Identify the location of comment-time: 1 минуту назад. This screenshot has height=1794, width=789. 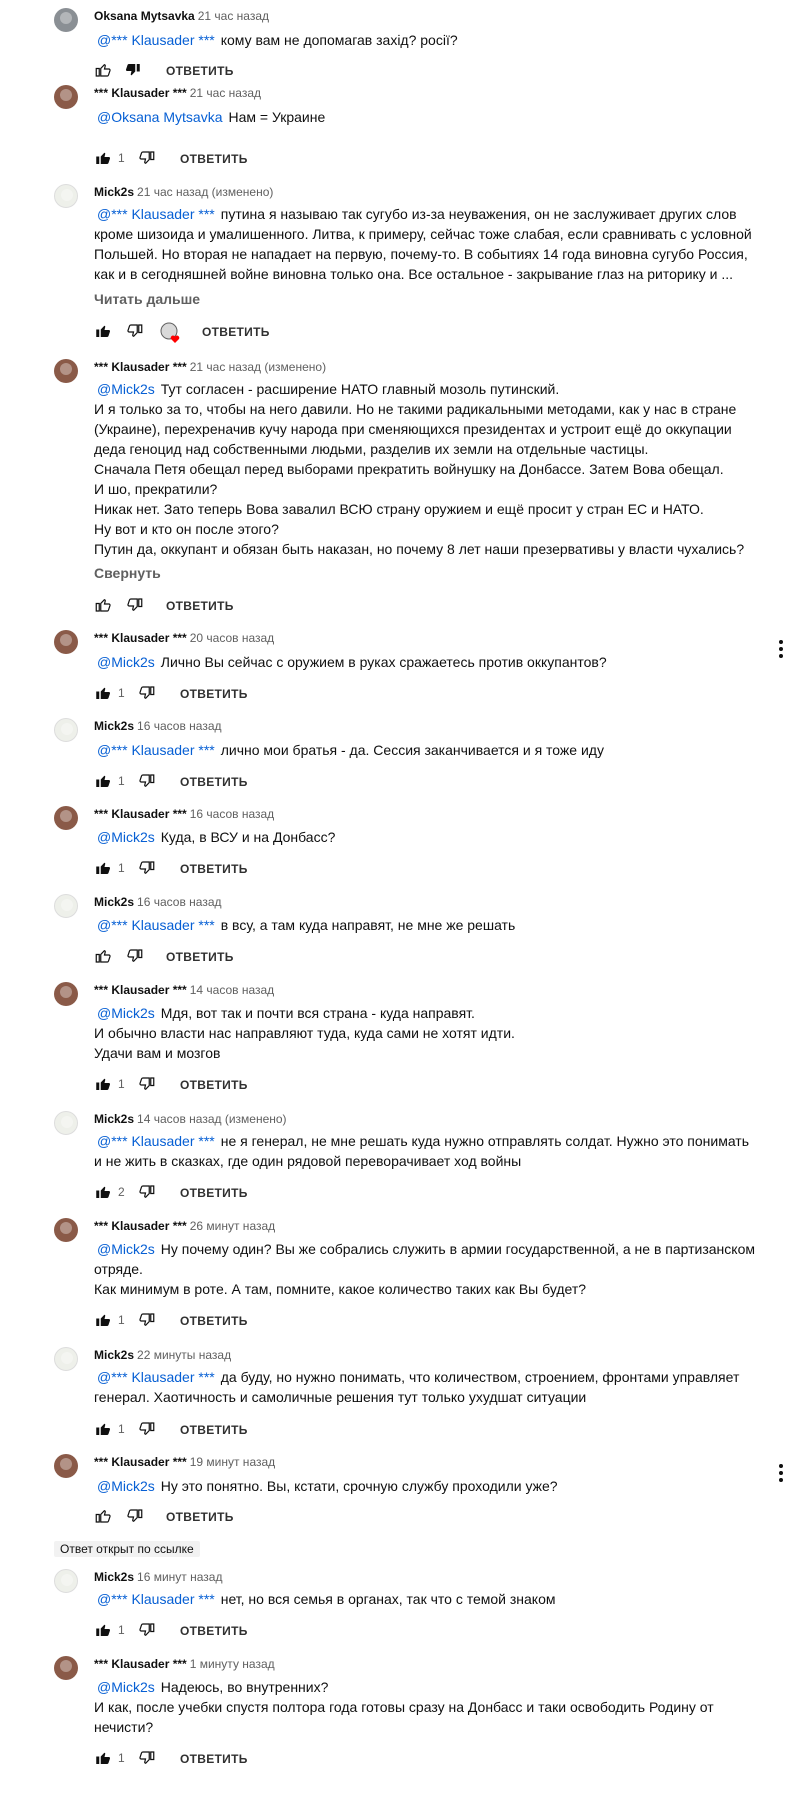
(232, 1664).